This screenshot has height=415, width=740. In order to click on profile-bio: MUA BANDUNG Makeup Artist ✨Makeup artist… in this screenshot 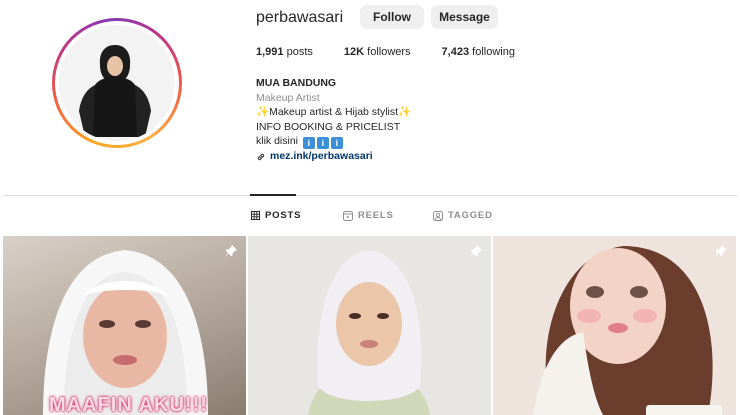, I will do `click(333, 120)`.